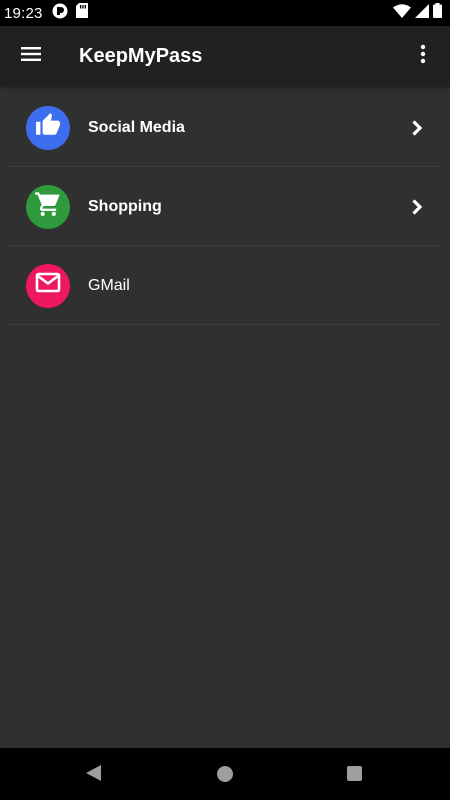 This screenshot has height=800, width=450. I want to click on system-nav-bar, so click(225, 774).